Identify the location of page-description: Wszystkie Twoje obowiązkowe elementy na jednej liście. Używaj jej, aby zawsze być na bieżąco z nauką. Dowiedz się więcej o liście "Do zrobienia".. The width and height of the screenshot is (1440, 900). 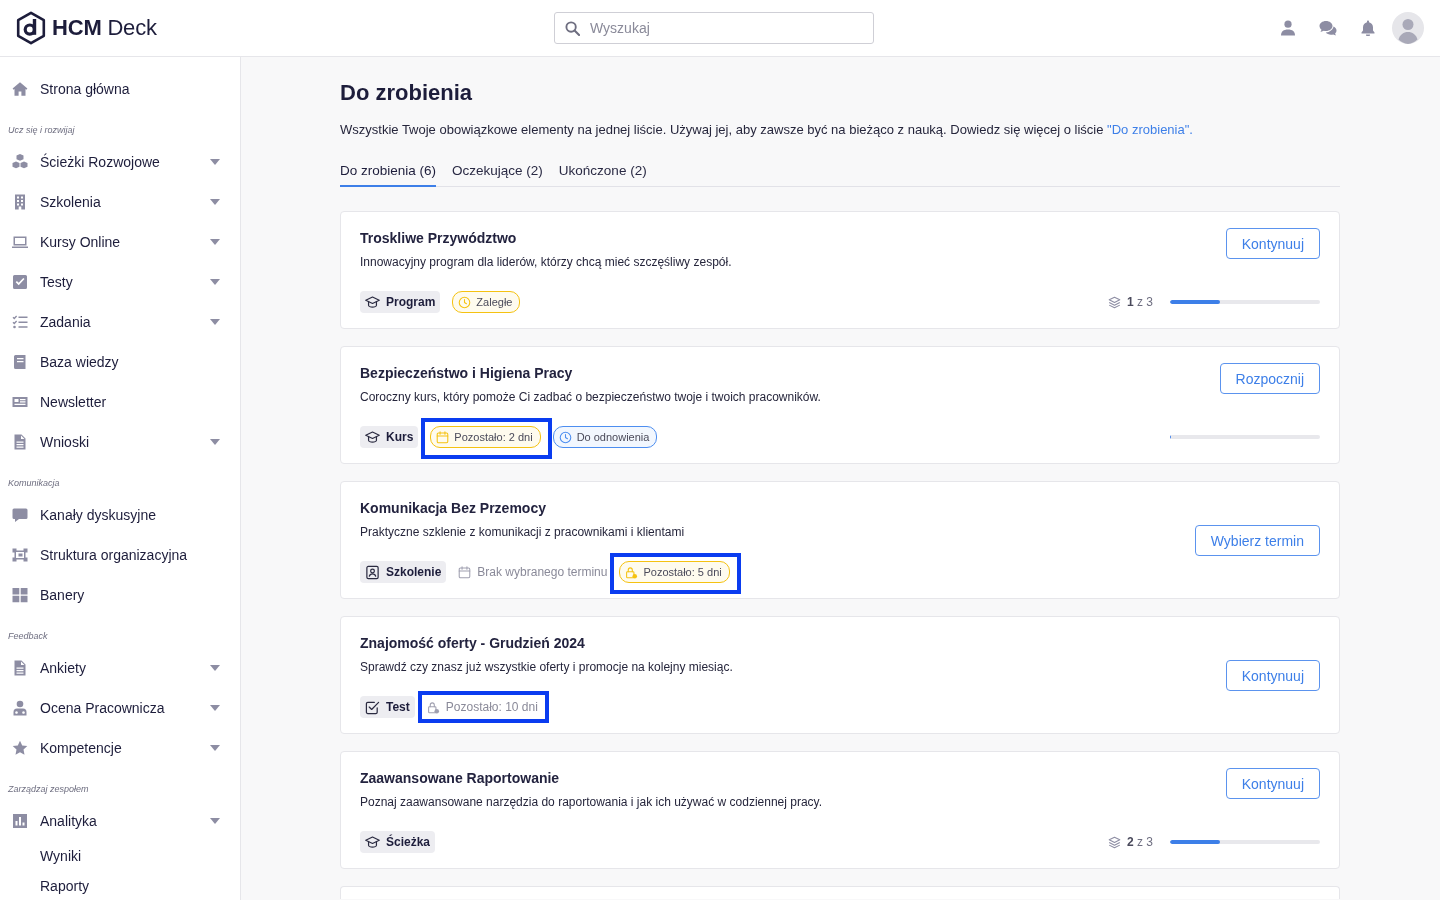
(767, 130).